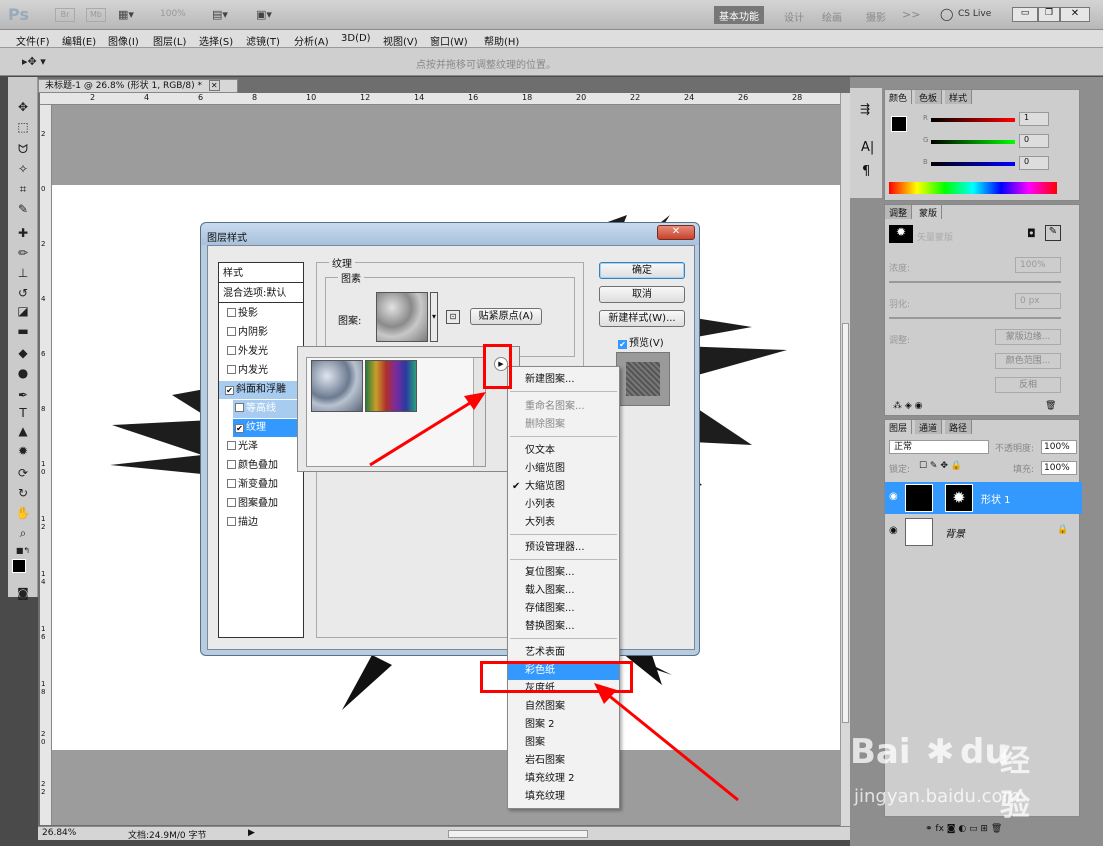  I want to click on default-colors-icon: ■↰, so click(23, 551).